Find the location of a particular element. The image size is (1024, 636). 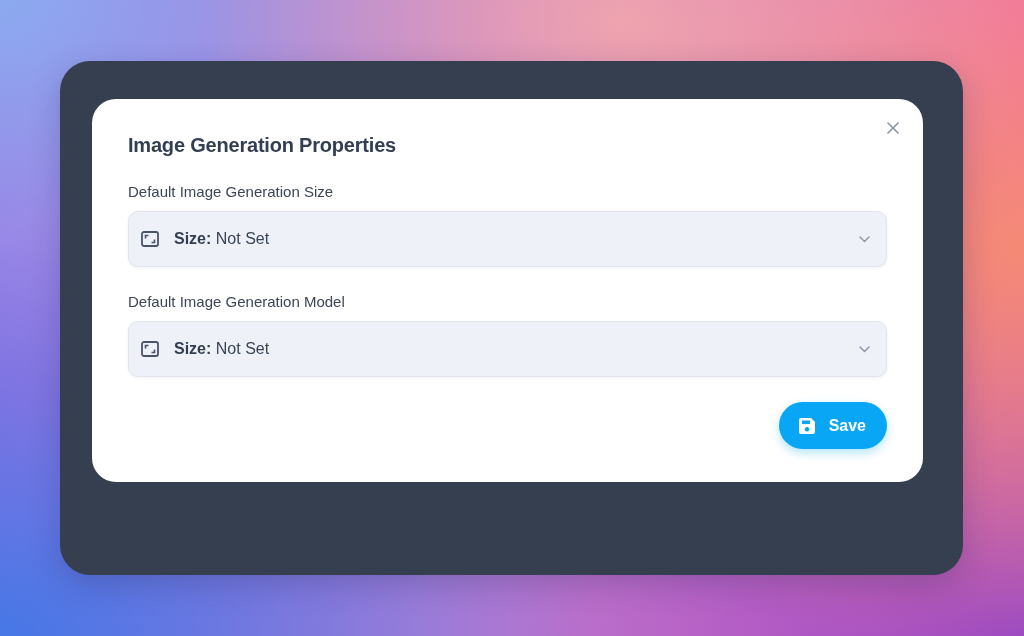

close-icon is located at coordinates (893, 128).